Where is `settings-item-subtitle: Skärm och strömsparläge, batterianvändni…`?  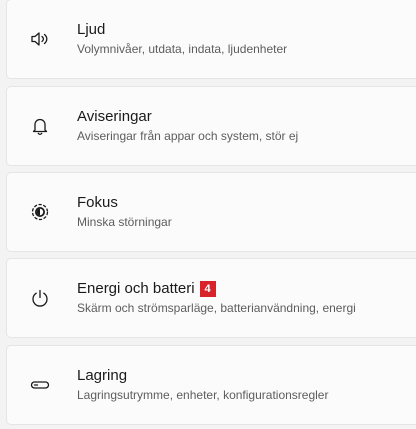 settings-item-subtitle: Skärm och strömsparläge, batterianvändni… is located at coordinates (216, 308).